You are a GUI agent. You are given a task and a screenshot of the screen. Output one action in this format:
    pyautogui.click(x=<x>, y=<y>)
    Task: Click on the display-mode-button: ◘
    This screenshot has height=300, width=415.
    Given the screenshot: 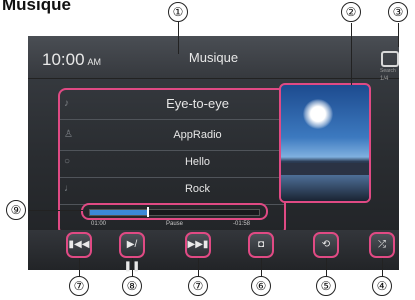 What is the action you would take?
    pyautogui.click(x=261, y=245)
    